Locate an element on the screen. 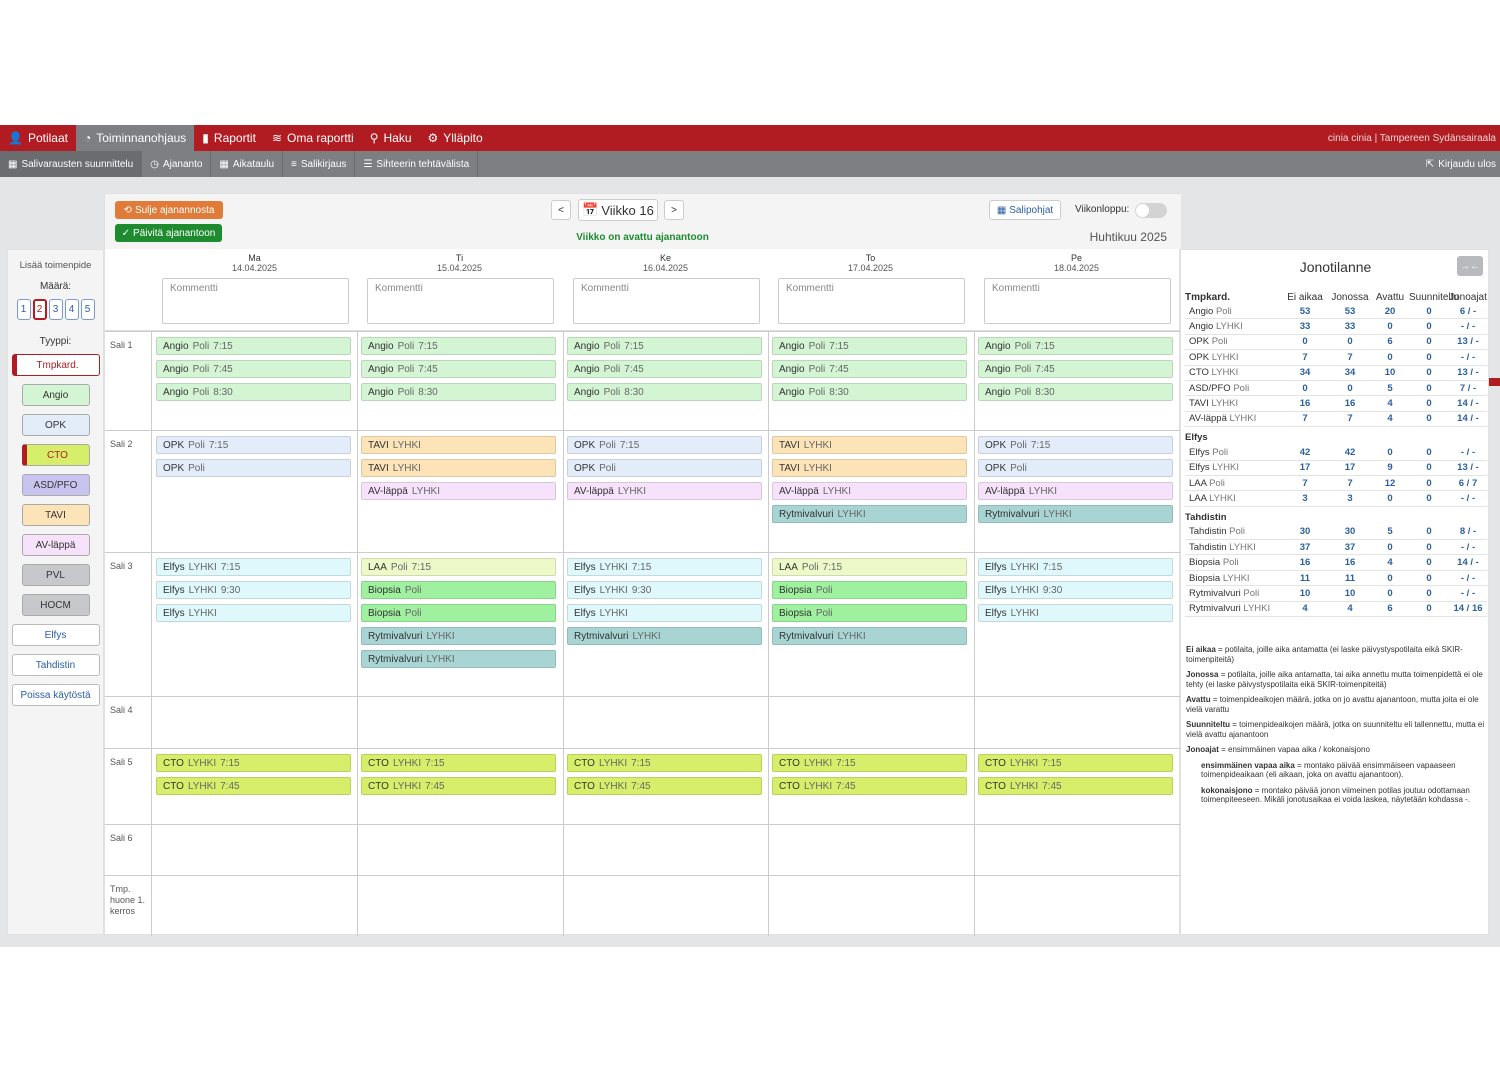 Image resolution: width=1500 pixels, height=1071 pixels. prev-week-button: < is located at coordinates (561, 210).